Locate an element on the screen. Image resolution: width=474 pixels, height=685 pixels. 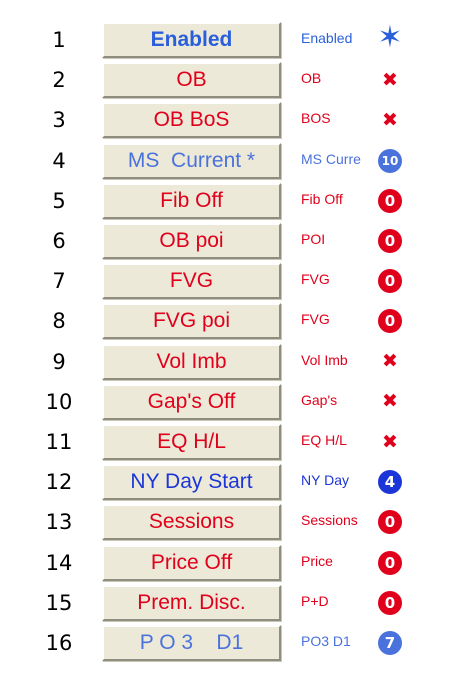
row-number: 12 is located at coordinates (59, 482).